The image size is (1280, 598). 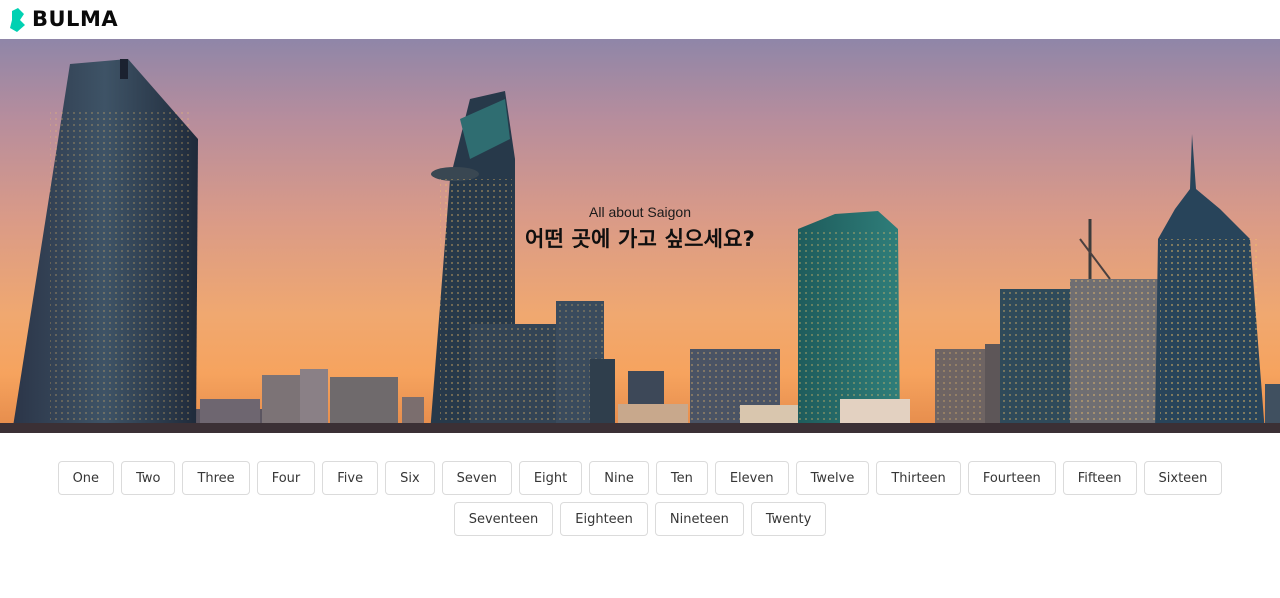 What do you see at coordinates (640, 211) in the screenshot?
I see `hero-subtitle: All about Saigon` at bounding box center [640, 211].